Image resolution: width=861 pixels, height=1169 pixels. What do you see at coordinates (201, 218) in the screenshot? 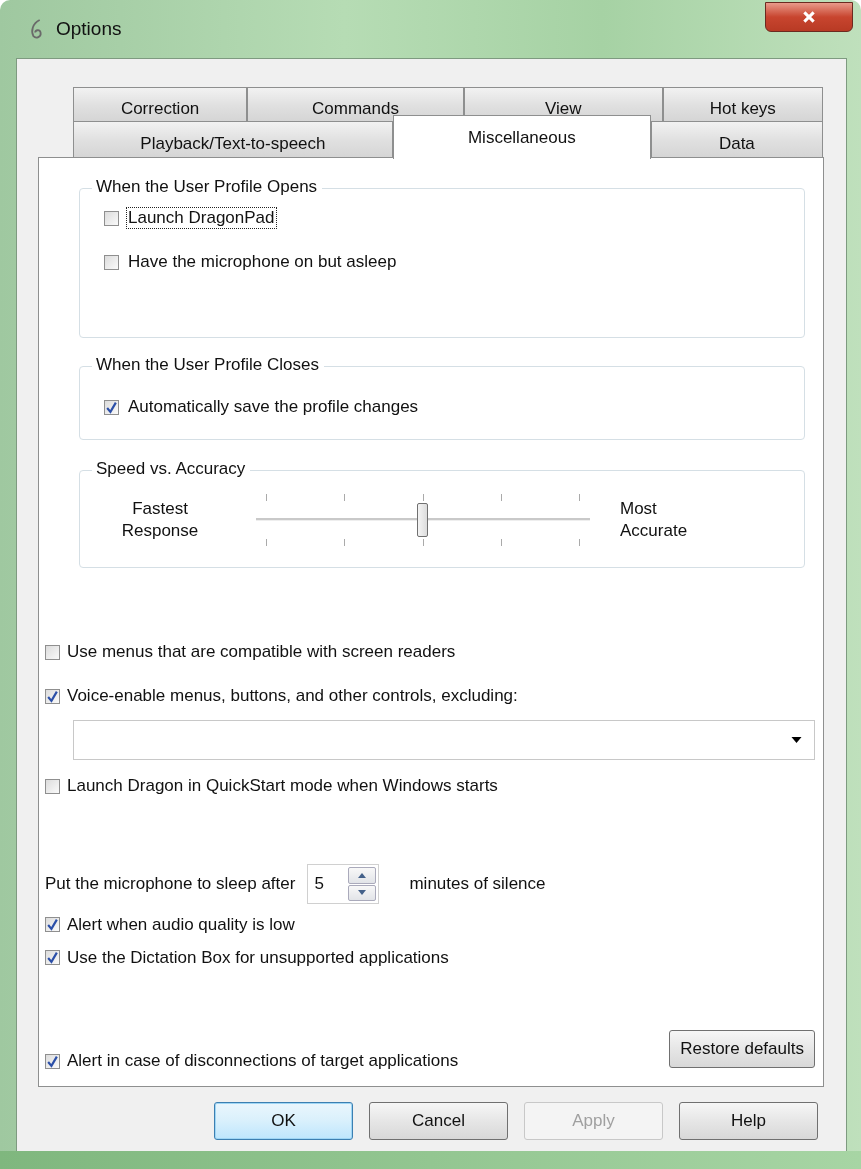
I see `checkbox-label: Launch DragonPad` at bounding box center [201, 218].